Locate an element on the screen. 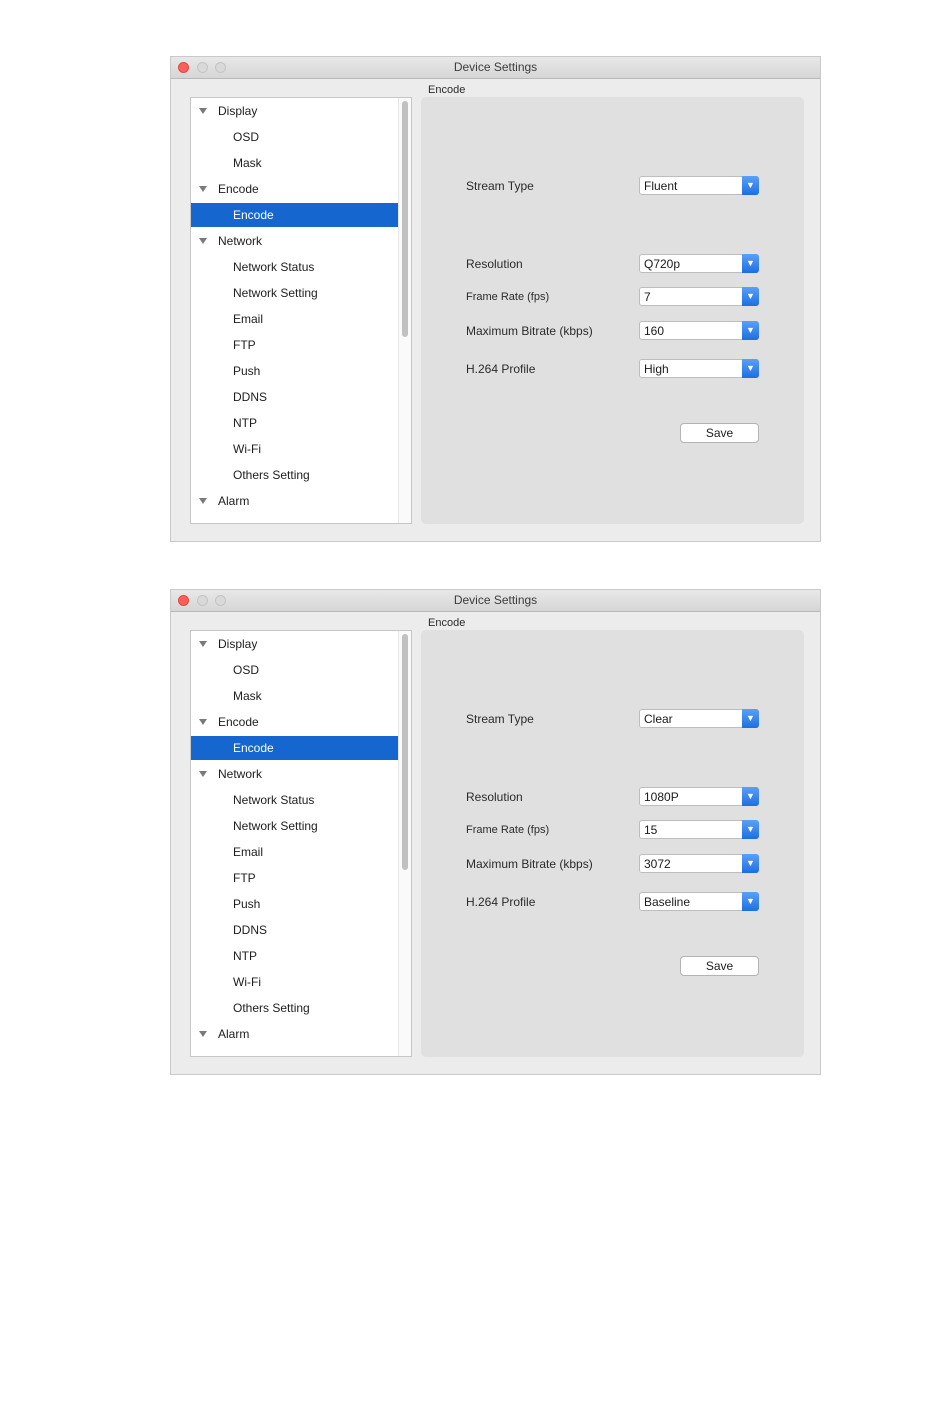 The height and width of the screenshot is (1419, 950). frame-rate-select: 7 ▼ is located at coordinates (699, 296).